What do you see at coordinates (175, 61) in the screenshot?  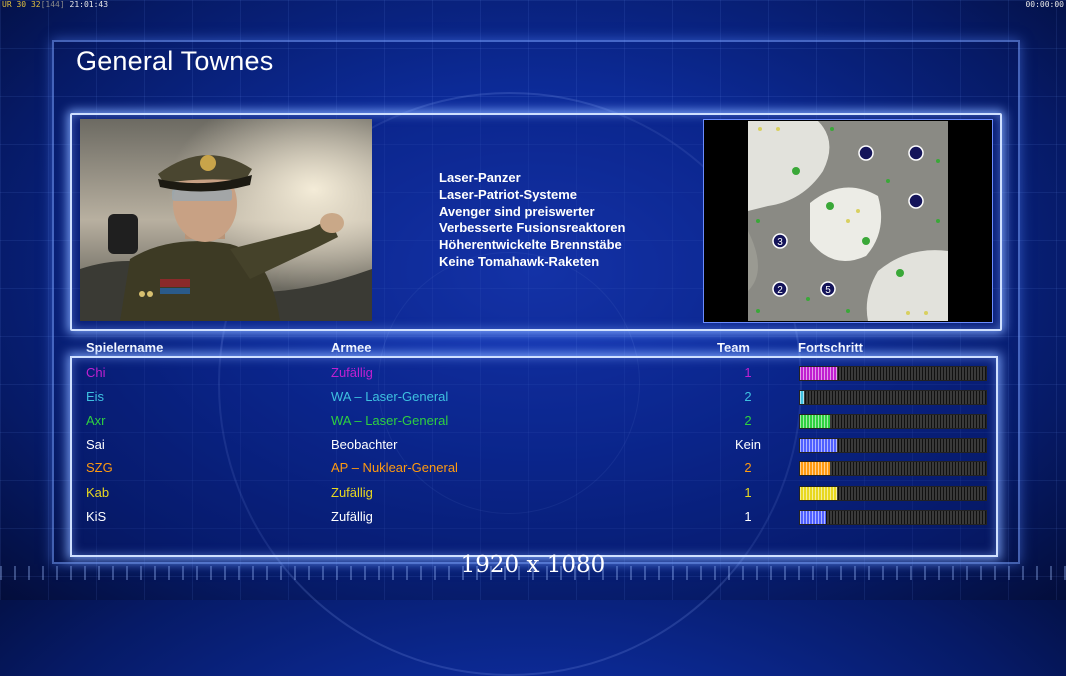 I see `general-title: General Townes` at bounding box center [175, 61].